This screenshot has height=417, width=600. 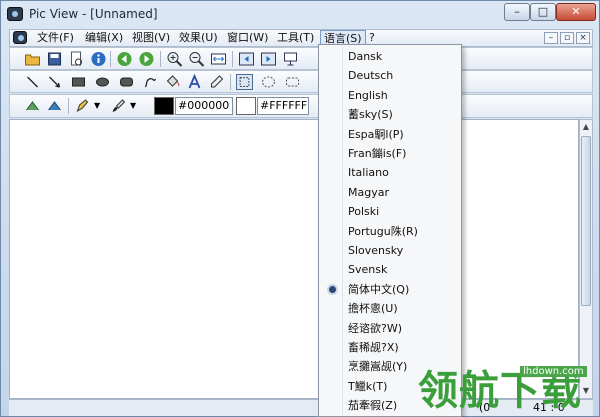 I want to click on foreground-color-swatch, so click(x=164, y=106).